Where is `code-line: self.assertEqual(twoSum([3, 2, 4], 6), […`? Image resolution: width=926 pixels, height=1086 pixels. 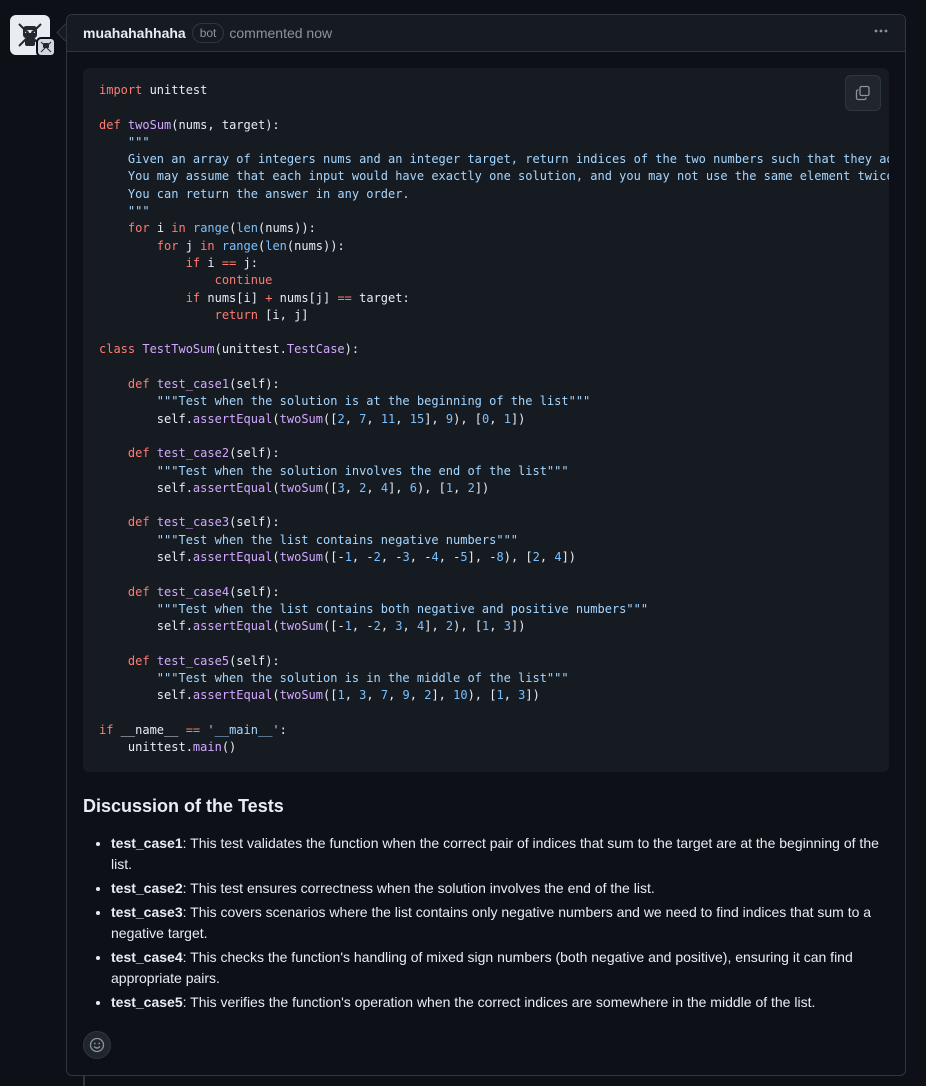 code-line: self.assertEqual(twoSum([3, 2, 4], 6), [… is located at coordinates (294, 487).